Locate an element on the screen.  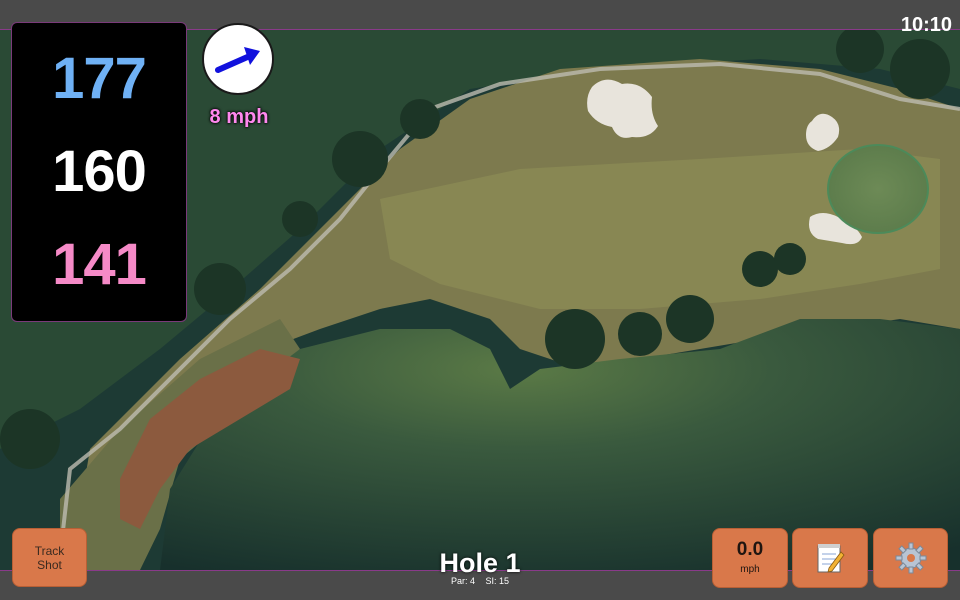
distance-panel: 177 160 141 is located at coordinates (99, 172).